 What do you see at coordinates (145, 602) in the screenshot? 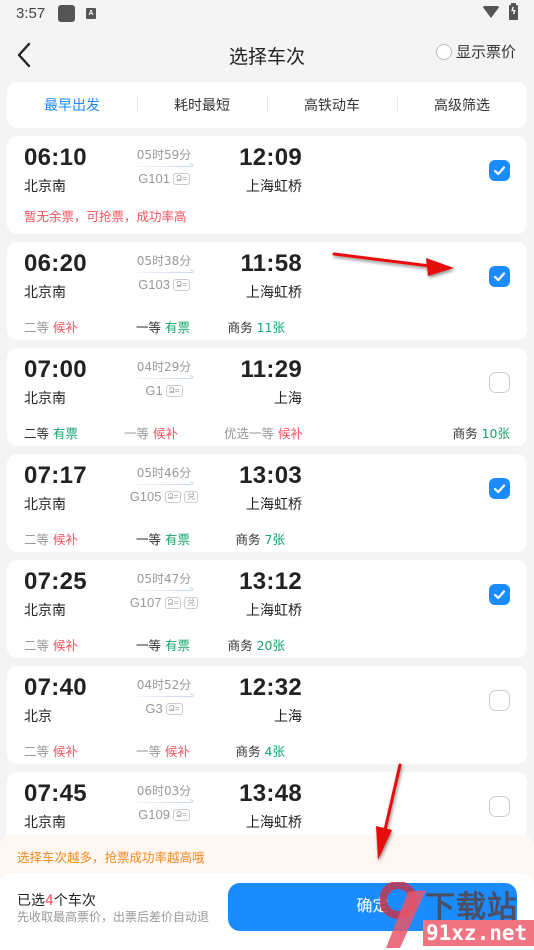
I see `train-number: G107` at bounding box center [145, 602].